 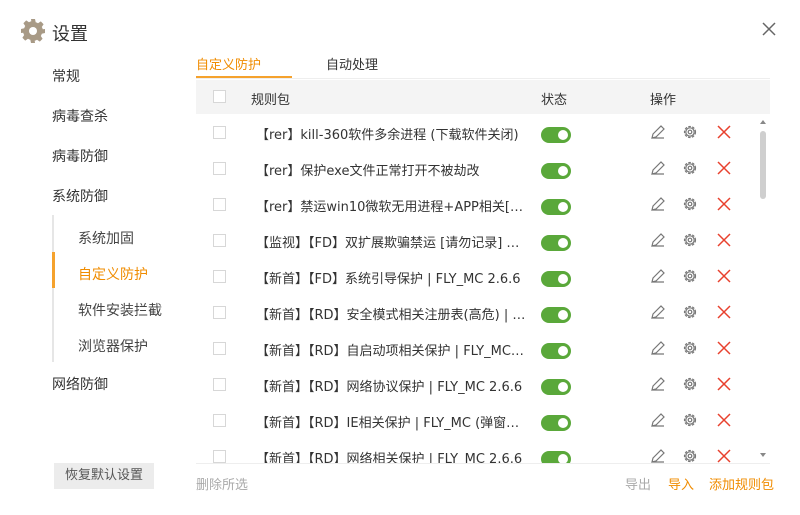 I want to click on delete-selected-button: 删除所选, so click(x=222, y=483).